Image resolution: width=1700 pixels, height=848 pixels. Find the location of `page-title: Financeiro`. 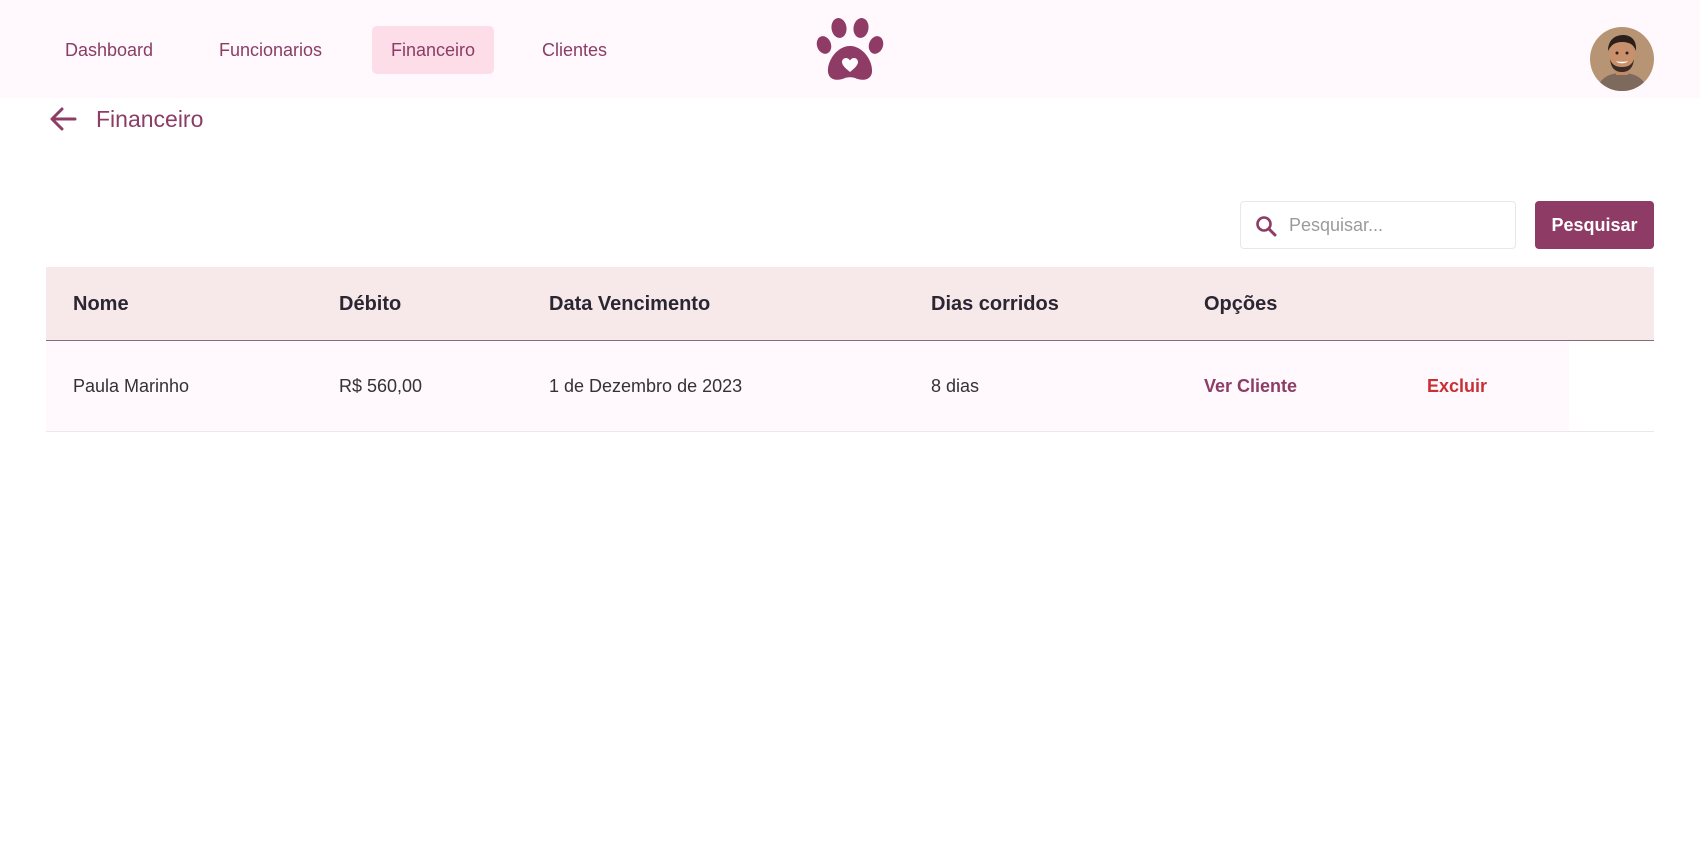

page-title: Financeiro is located at coordinates (150, 119).